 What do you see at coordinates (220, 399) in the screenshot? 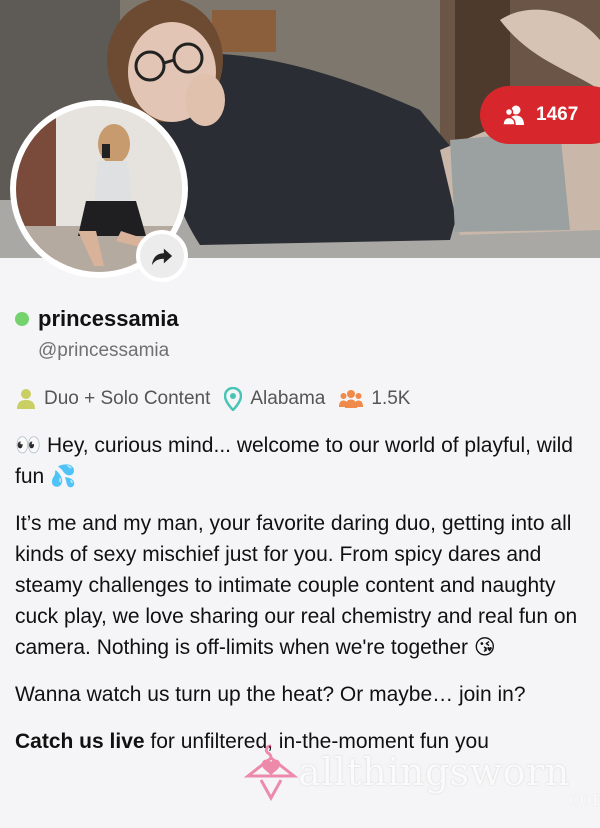
I see `profile-meta: Duo + Solo Content Alabama 1.5K` at bounding box center [220, 399].